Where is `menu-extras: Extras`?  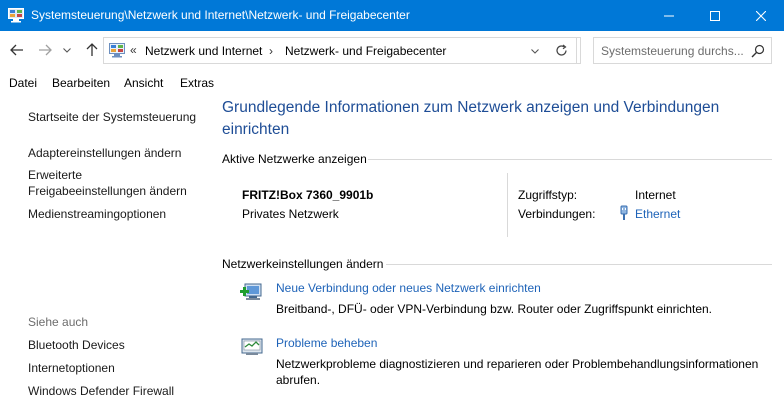
menu-extras: Extras is located at coordinates (197, 83).